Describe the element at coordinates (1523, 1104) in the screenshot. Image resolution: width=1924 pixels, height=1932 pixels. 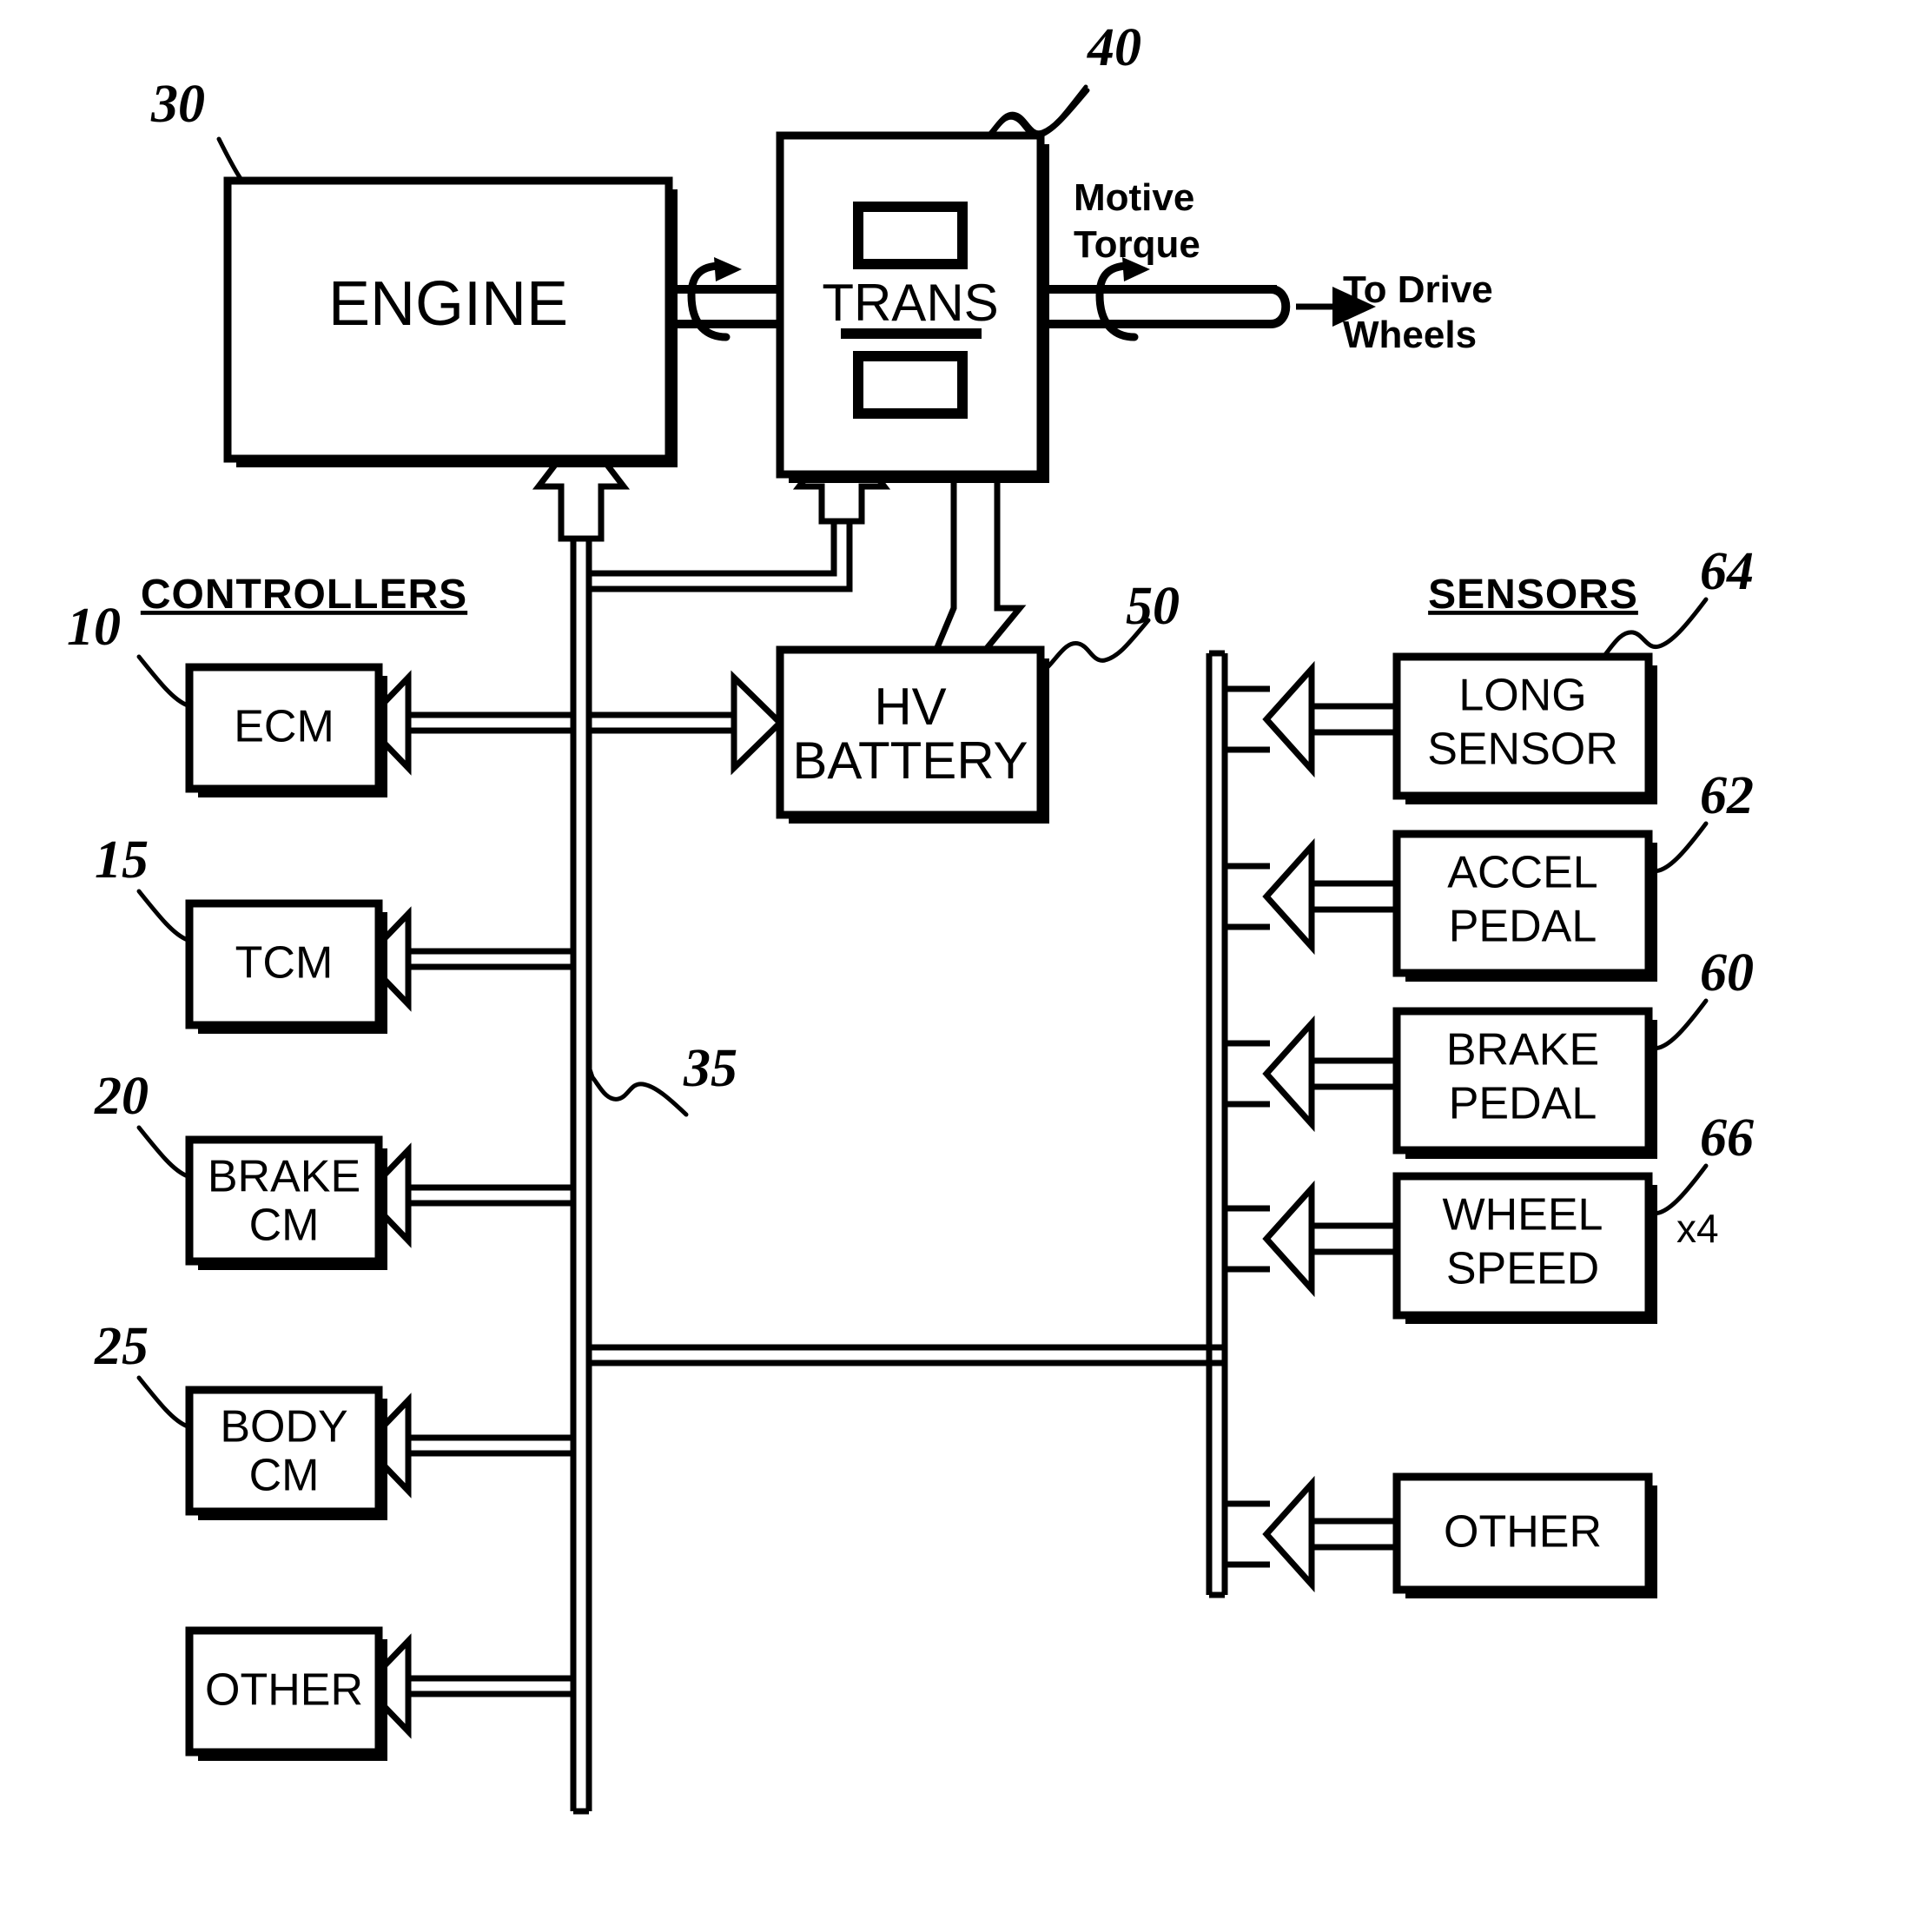
I see `sensor-brake-label-line2: PEDAL` at that location.